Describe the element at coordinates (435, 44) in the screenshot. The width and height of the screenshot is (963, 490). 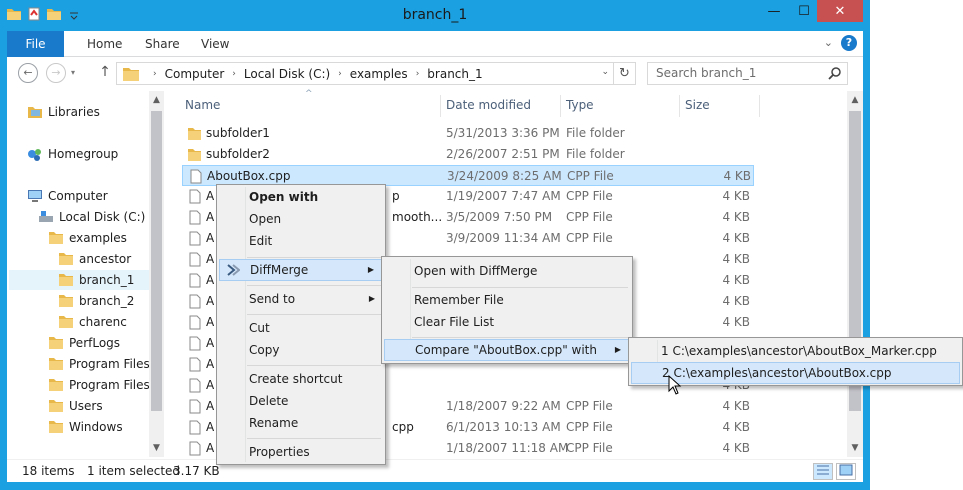
I see `ribbon-tabs: File Home Share View ⌄ ?` at that location.